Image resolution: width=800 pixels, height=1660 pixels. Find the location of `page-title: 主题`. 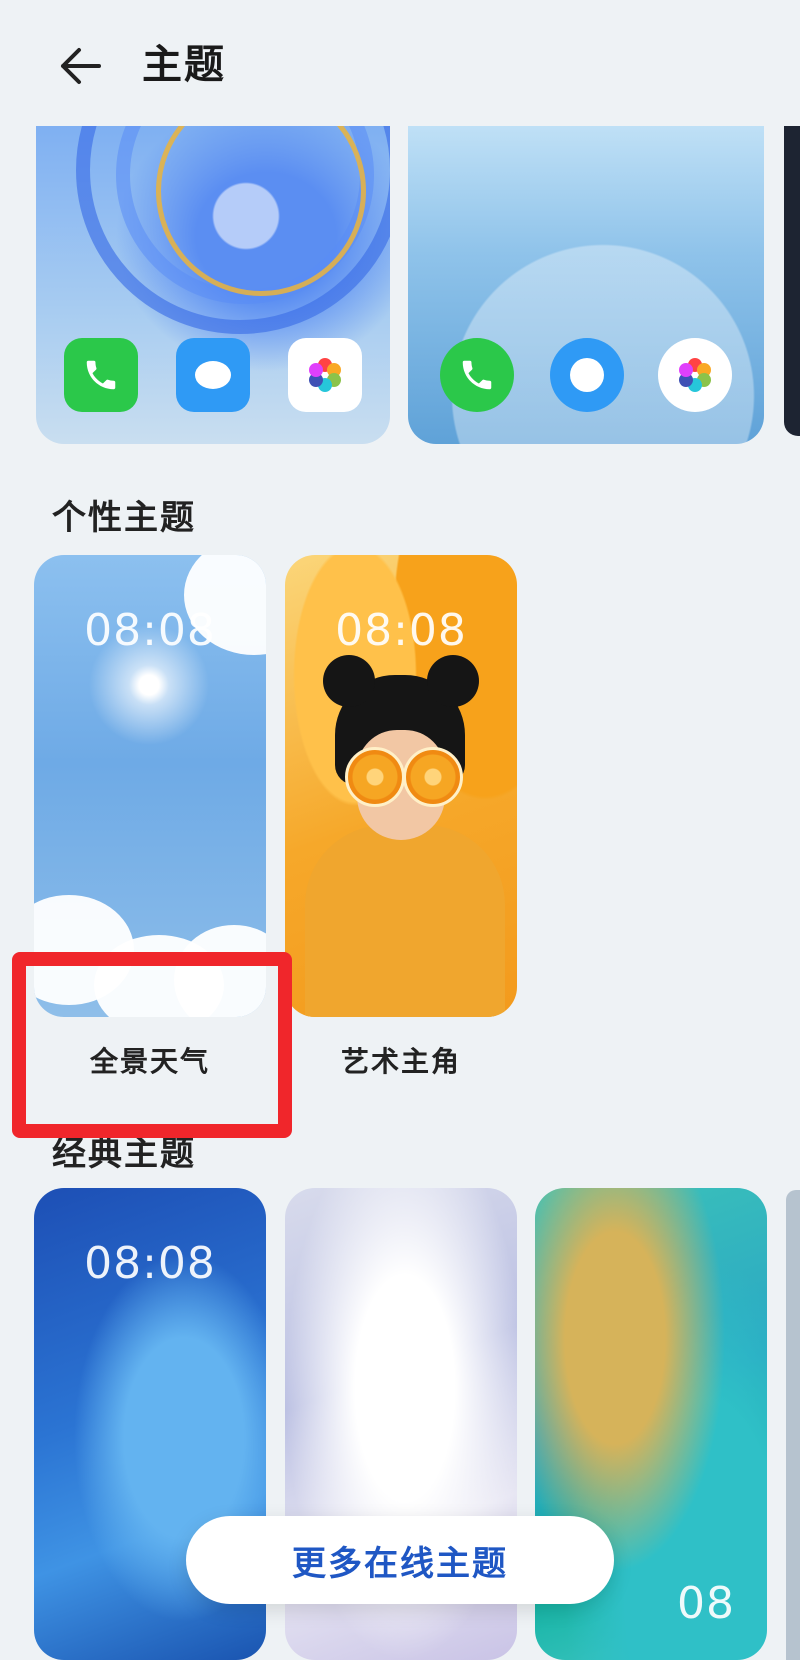

page-title: 主题 is located at coordinates (184, 65).